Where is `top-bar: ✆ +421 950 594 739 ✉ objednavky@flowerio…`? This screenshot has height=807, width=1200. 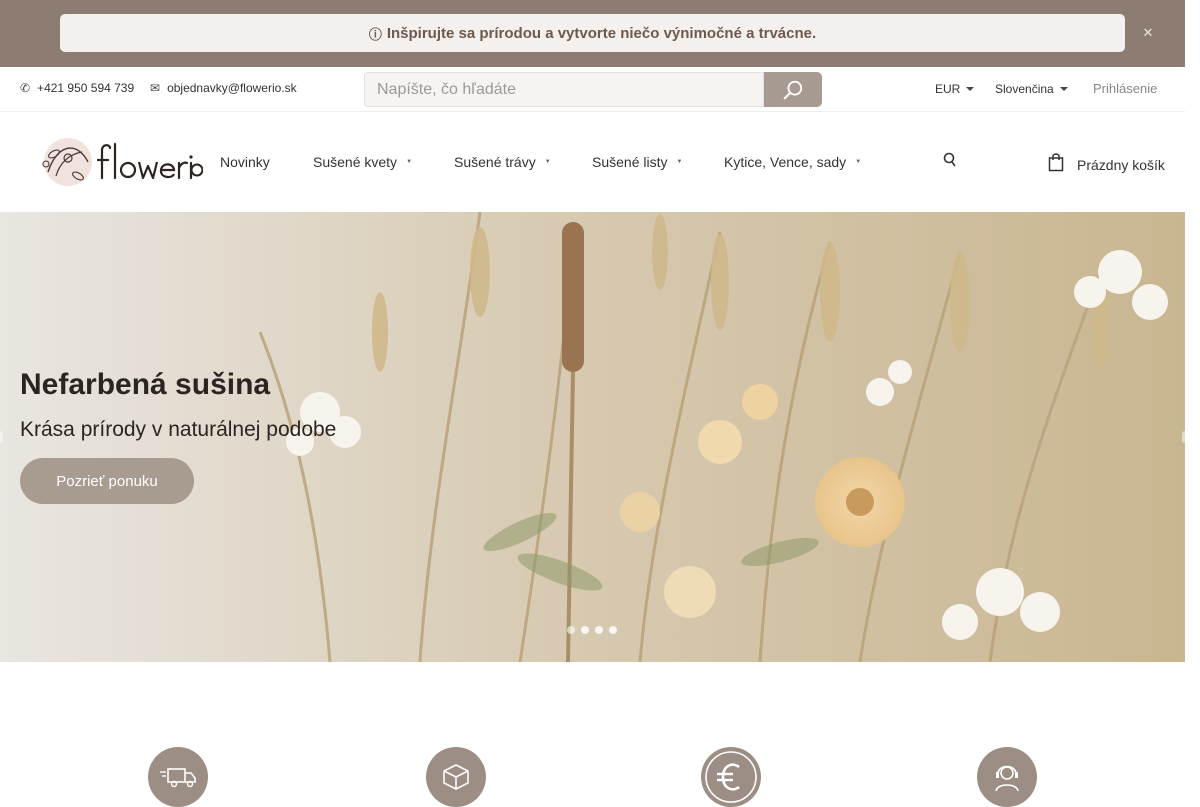 top-bar: ✆ +421 950 594 739 ✉ objednavky@flowerio… is located at coordinates (592, 89).